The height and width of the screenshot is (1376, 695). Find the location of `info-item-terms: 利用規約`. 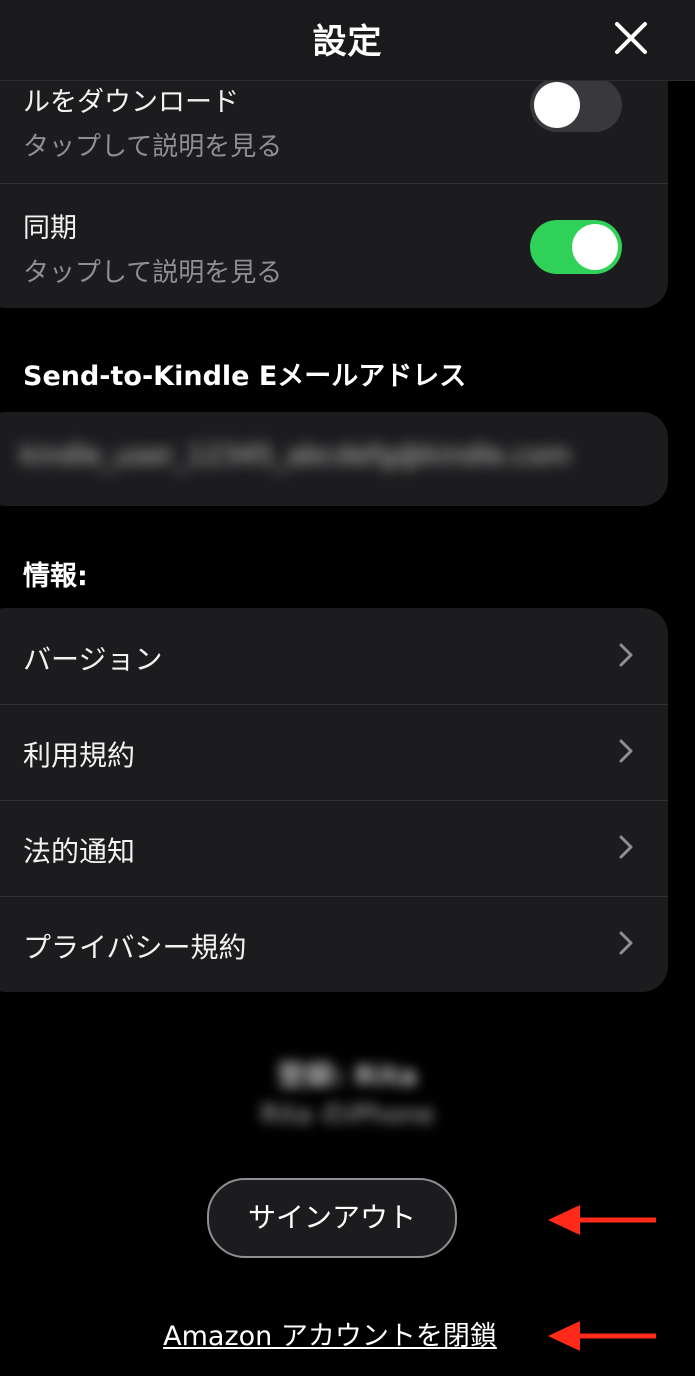

info-item-terms: 利用規約 is located at coordinates (334, 752).